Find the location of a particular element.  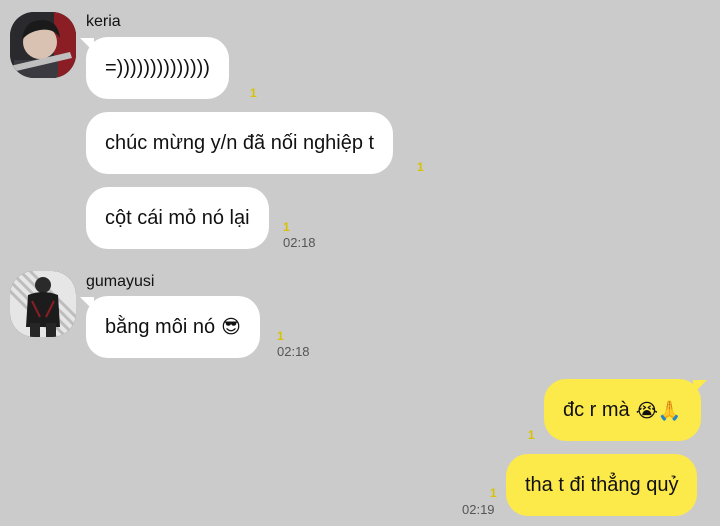

message-bubble: =)))))))))))))) is located at coordinates (157, 68).